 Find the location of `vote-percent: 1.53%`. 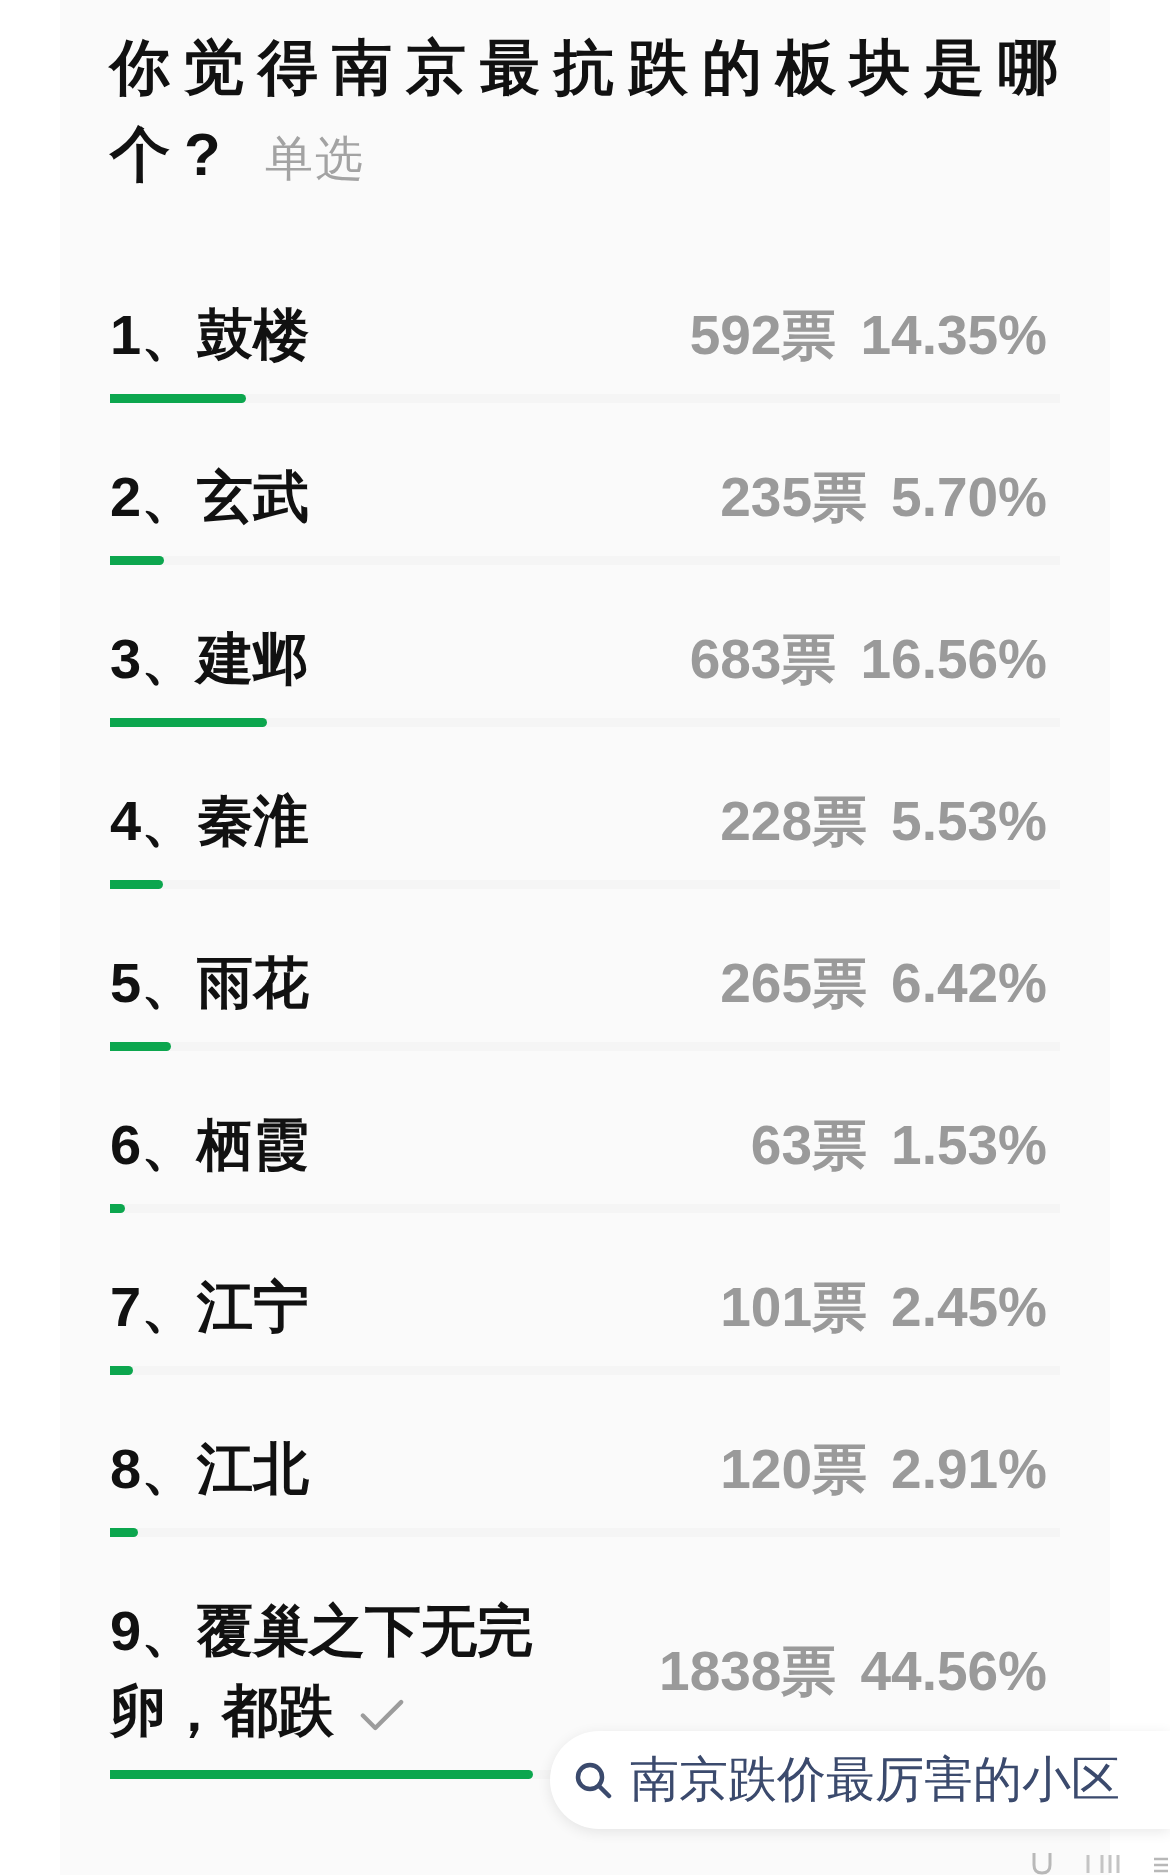

vote-percent: 1.53% is located at coordinates (969, 1145).